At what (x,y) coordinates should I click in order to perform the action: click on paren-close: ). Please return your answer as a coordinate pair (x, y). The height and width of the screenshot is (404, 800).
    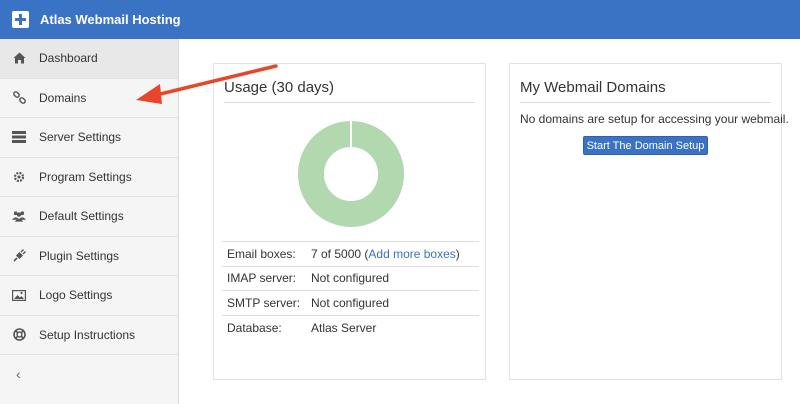
    Looking at the image, I should click on (457, 253).